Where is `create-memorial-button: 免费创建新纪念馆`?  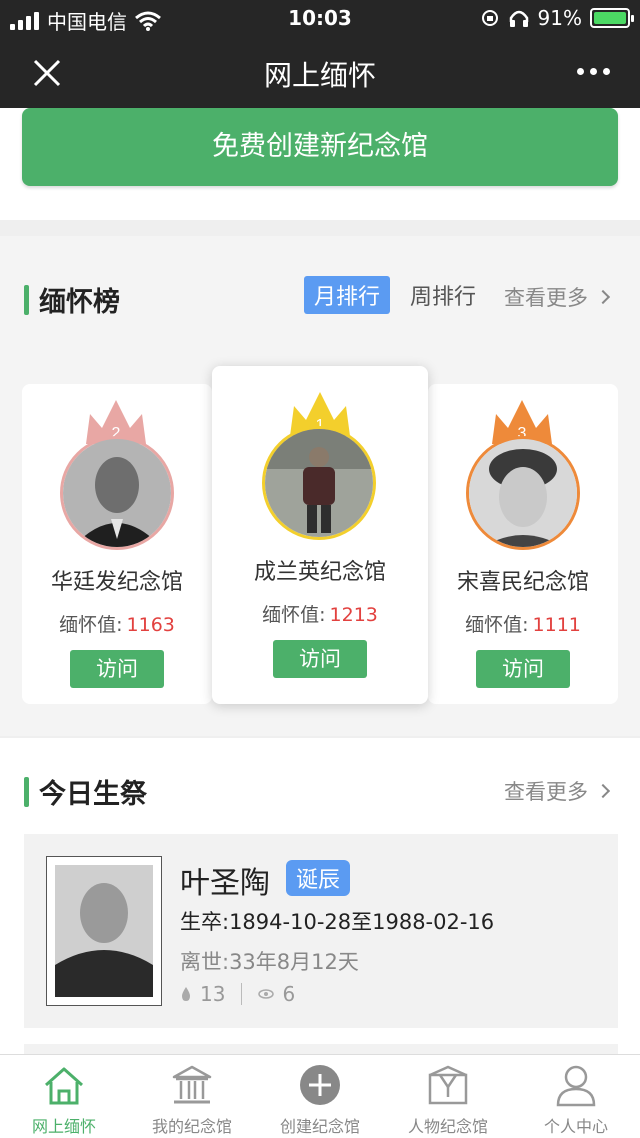
create-memorial-button: 免费创建新纪念馆 is located at coordinates (320, 147).